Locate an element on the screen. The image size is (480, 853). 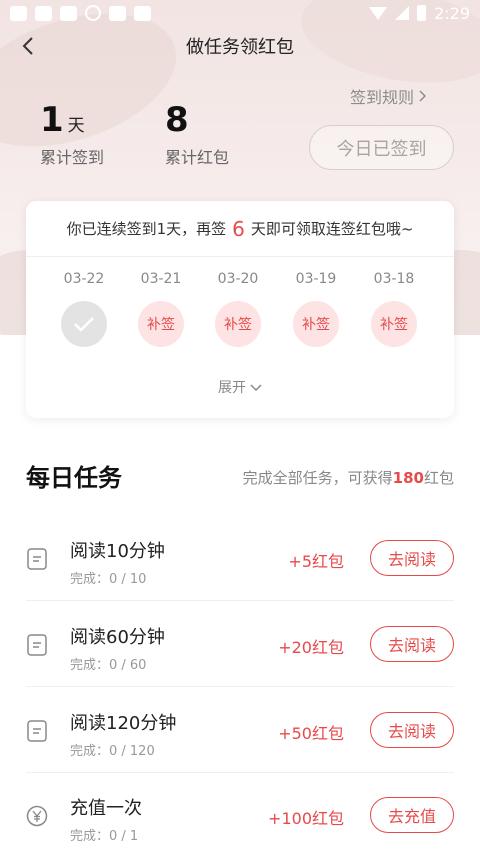
header-bar: 做任务领红包 is located at coordinates (240, 46).